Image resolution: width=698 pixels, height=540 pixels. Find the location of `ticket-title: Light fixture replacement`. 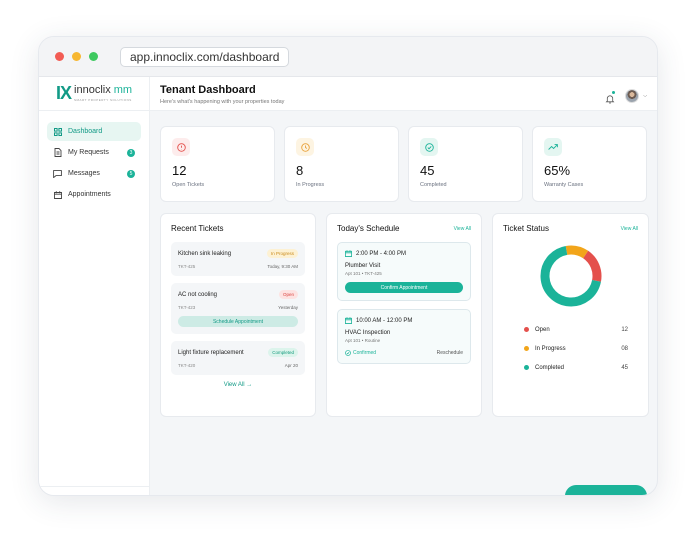

ticket-title: Light fixture replacement is located at coordinates (211, 352).